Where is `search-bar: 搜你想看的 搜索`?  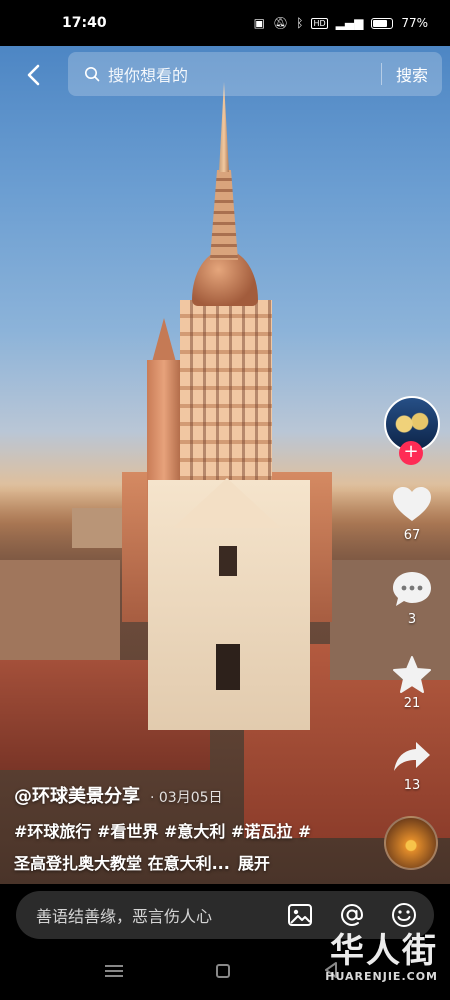 search-bar: 搜你想看的 搜索 is located at coordinates (255, 74).